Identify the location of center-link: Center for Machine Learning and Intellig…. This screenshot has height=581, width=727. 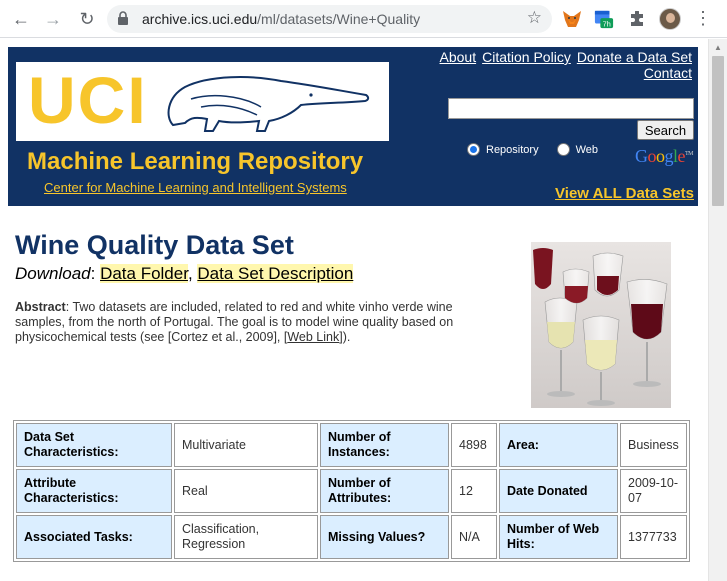
(195, 187).